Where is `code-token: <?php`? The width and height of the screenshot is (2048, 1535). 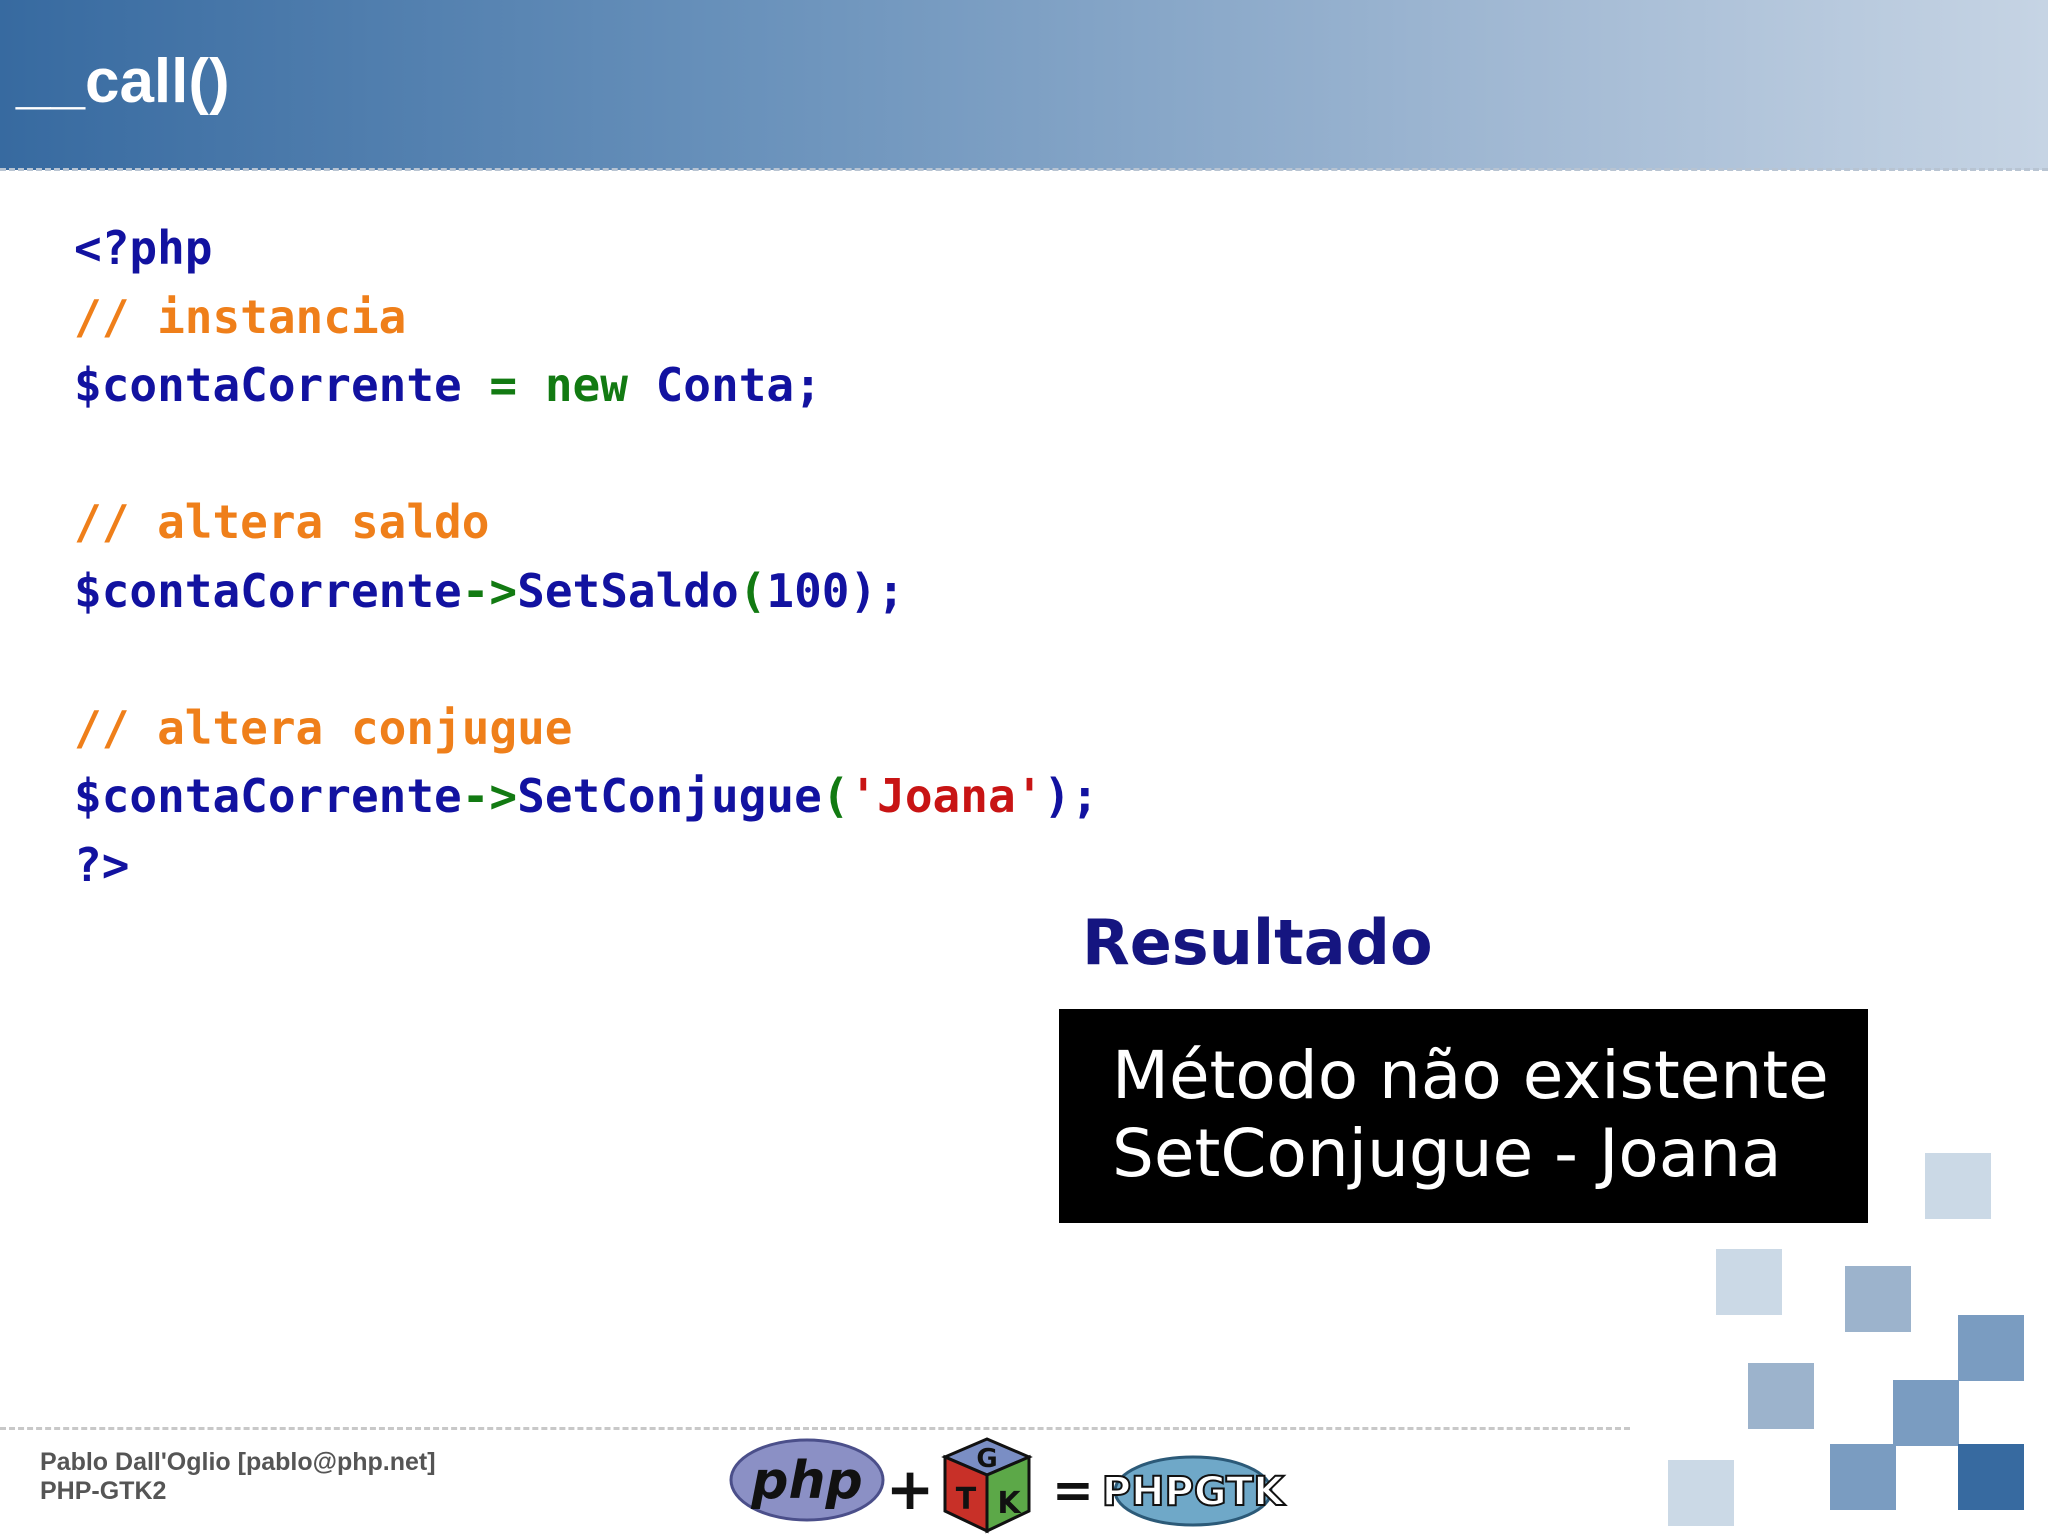
code-token: <?php is located at coordinates (143, 248).